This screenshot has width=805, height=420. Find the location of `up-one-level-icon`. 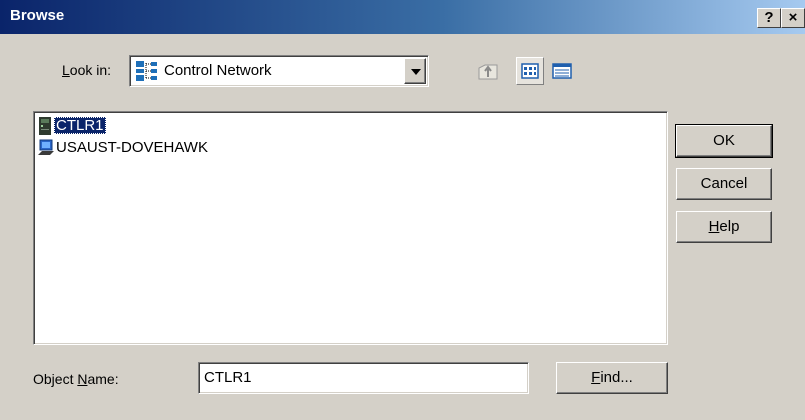

up-one-level-icon is located at coordinates (488, 72).